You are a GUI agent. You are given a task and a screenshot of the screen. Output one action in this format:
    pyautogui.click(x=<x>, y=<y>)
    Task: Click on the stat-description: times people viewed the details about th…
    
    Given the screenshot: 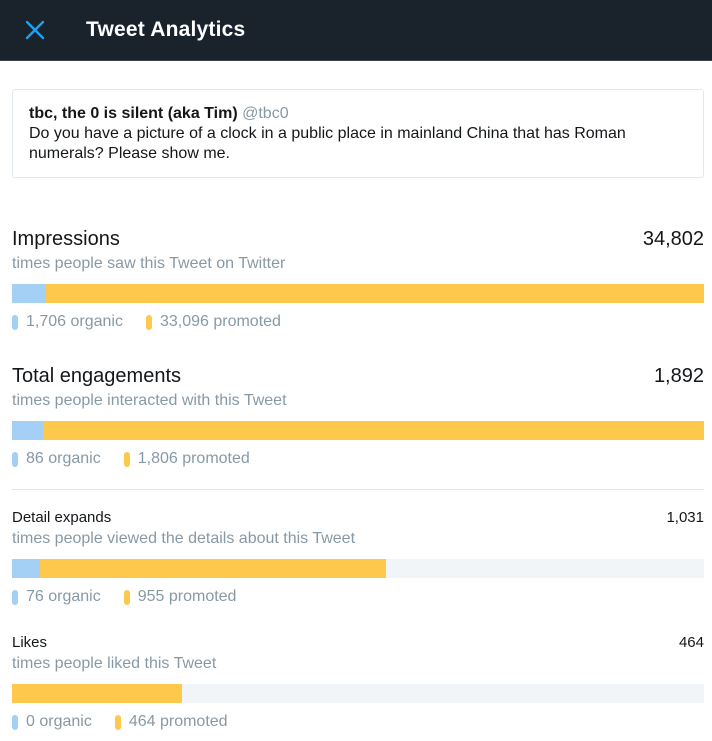 What is the action you would take?
    pyautogui.click(x=184, y=538)
    